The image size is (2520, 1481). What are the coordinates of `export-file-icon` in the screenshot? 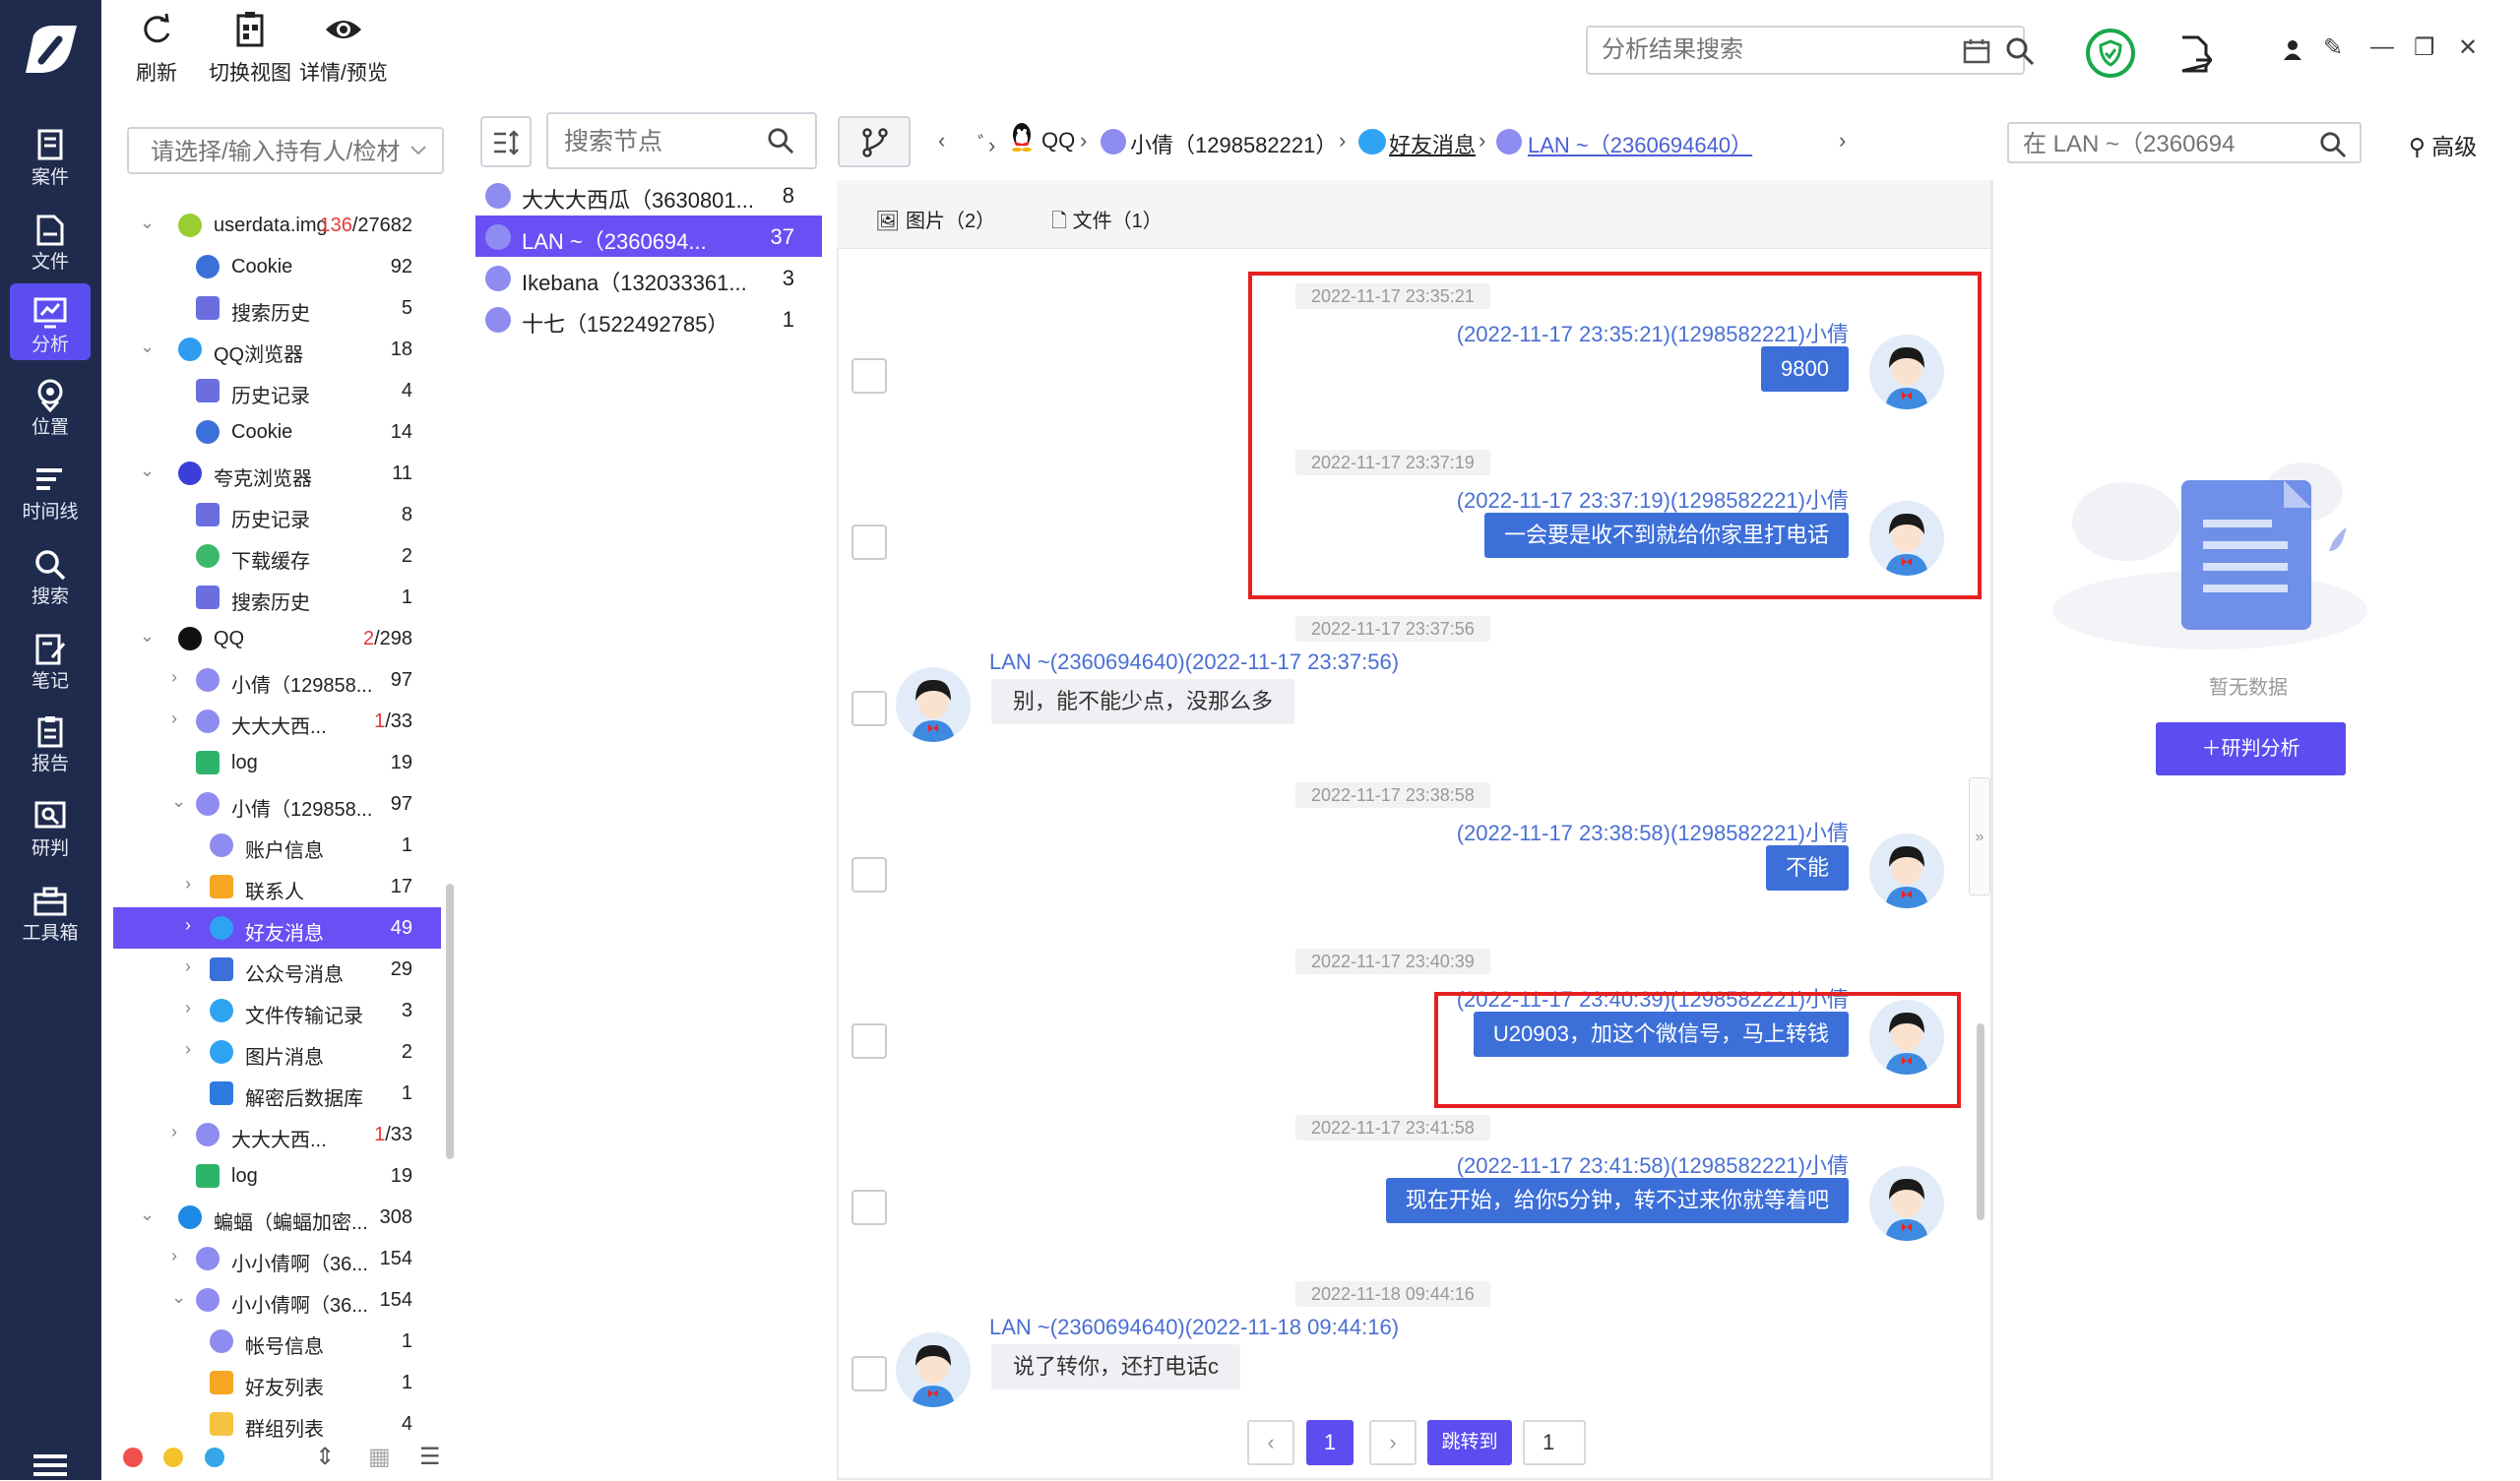 It's located at (2195, 54).